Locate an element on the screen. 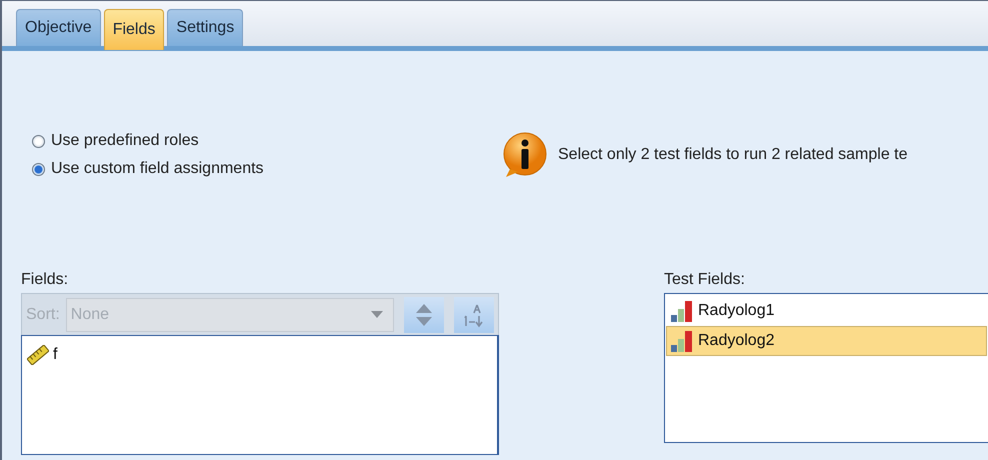 The image size is (988, 460). info-message: Select only 2 test fields to run 2 related sample te is located at coordinates (733, 155).